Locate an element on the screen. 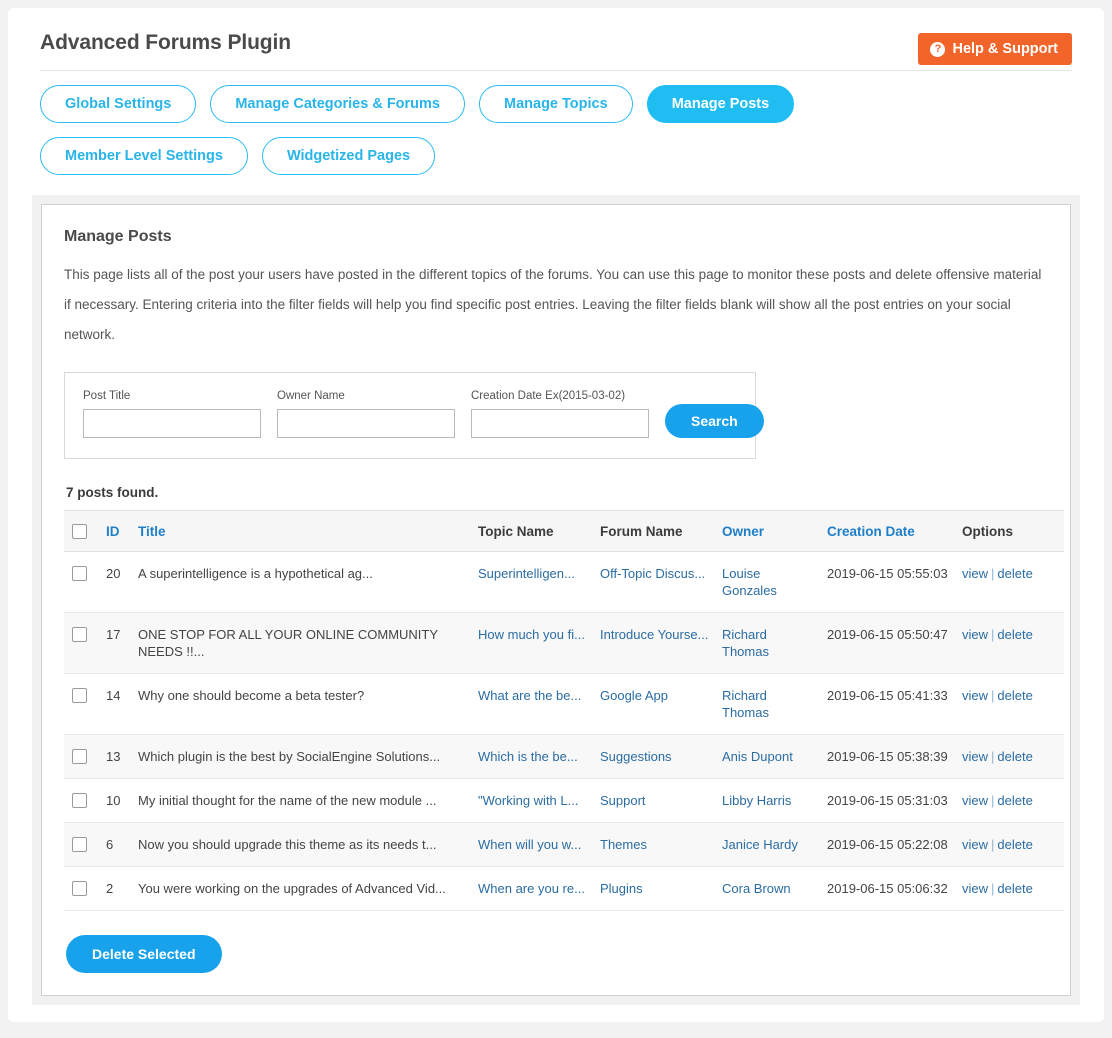 The height and width of the screenshot is (1038, 1112). cell-owner: Janice Hardy is located at coordinates (768, 844).